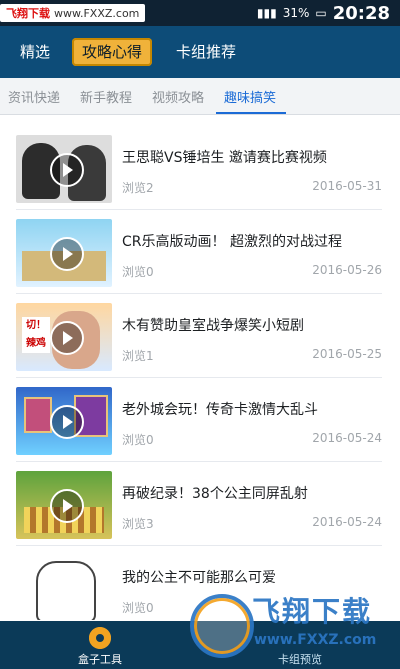 The height and width of the screenshot is (669, 400). What do you see at coordinates (312, 611) in the screenshot?
I see `watermark-title: 飞翔下载` at bounding box center [312, 611].